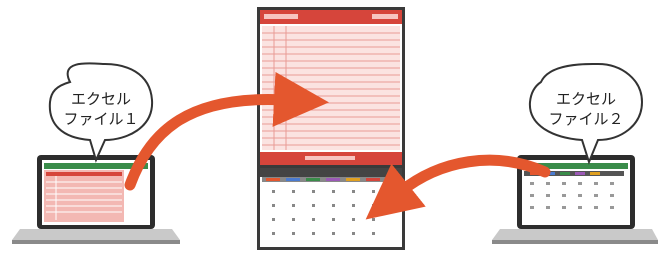 This screenshot has width=658, height=254. I want to click on bubble-right-line1: エクセル, so click(586, 99).